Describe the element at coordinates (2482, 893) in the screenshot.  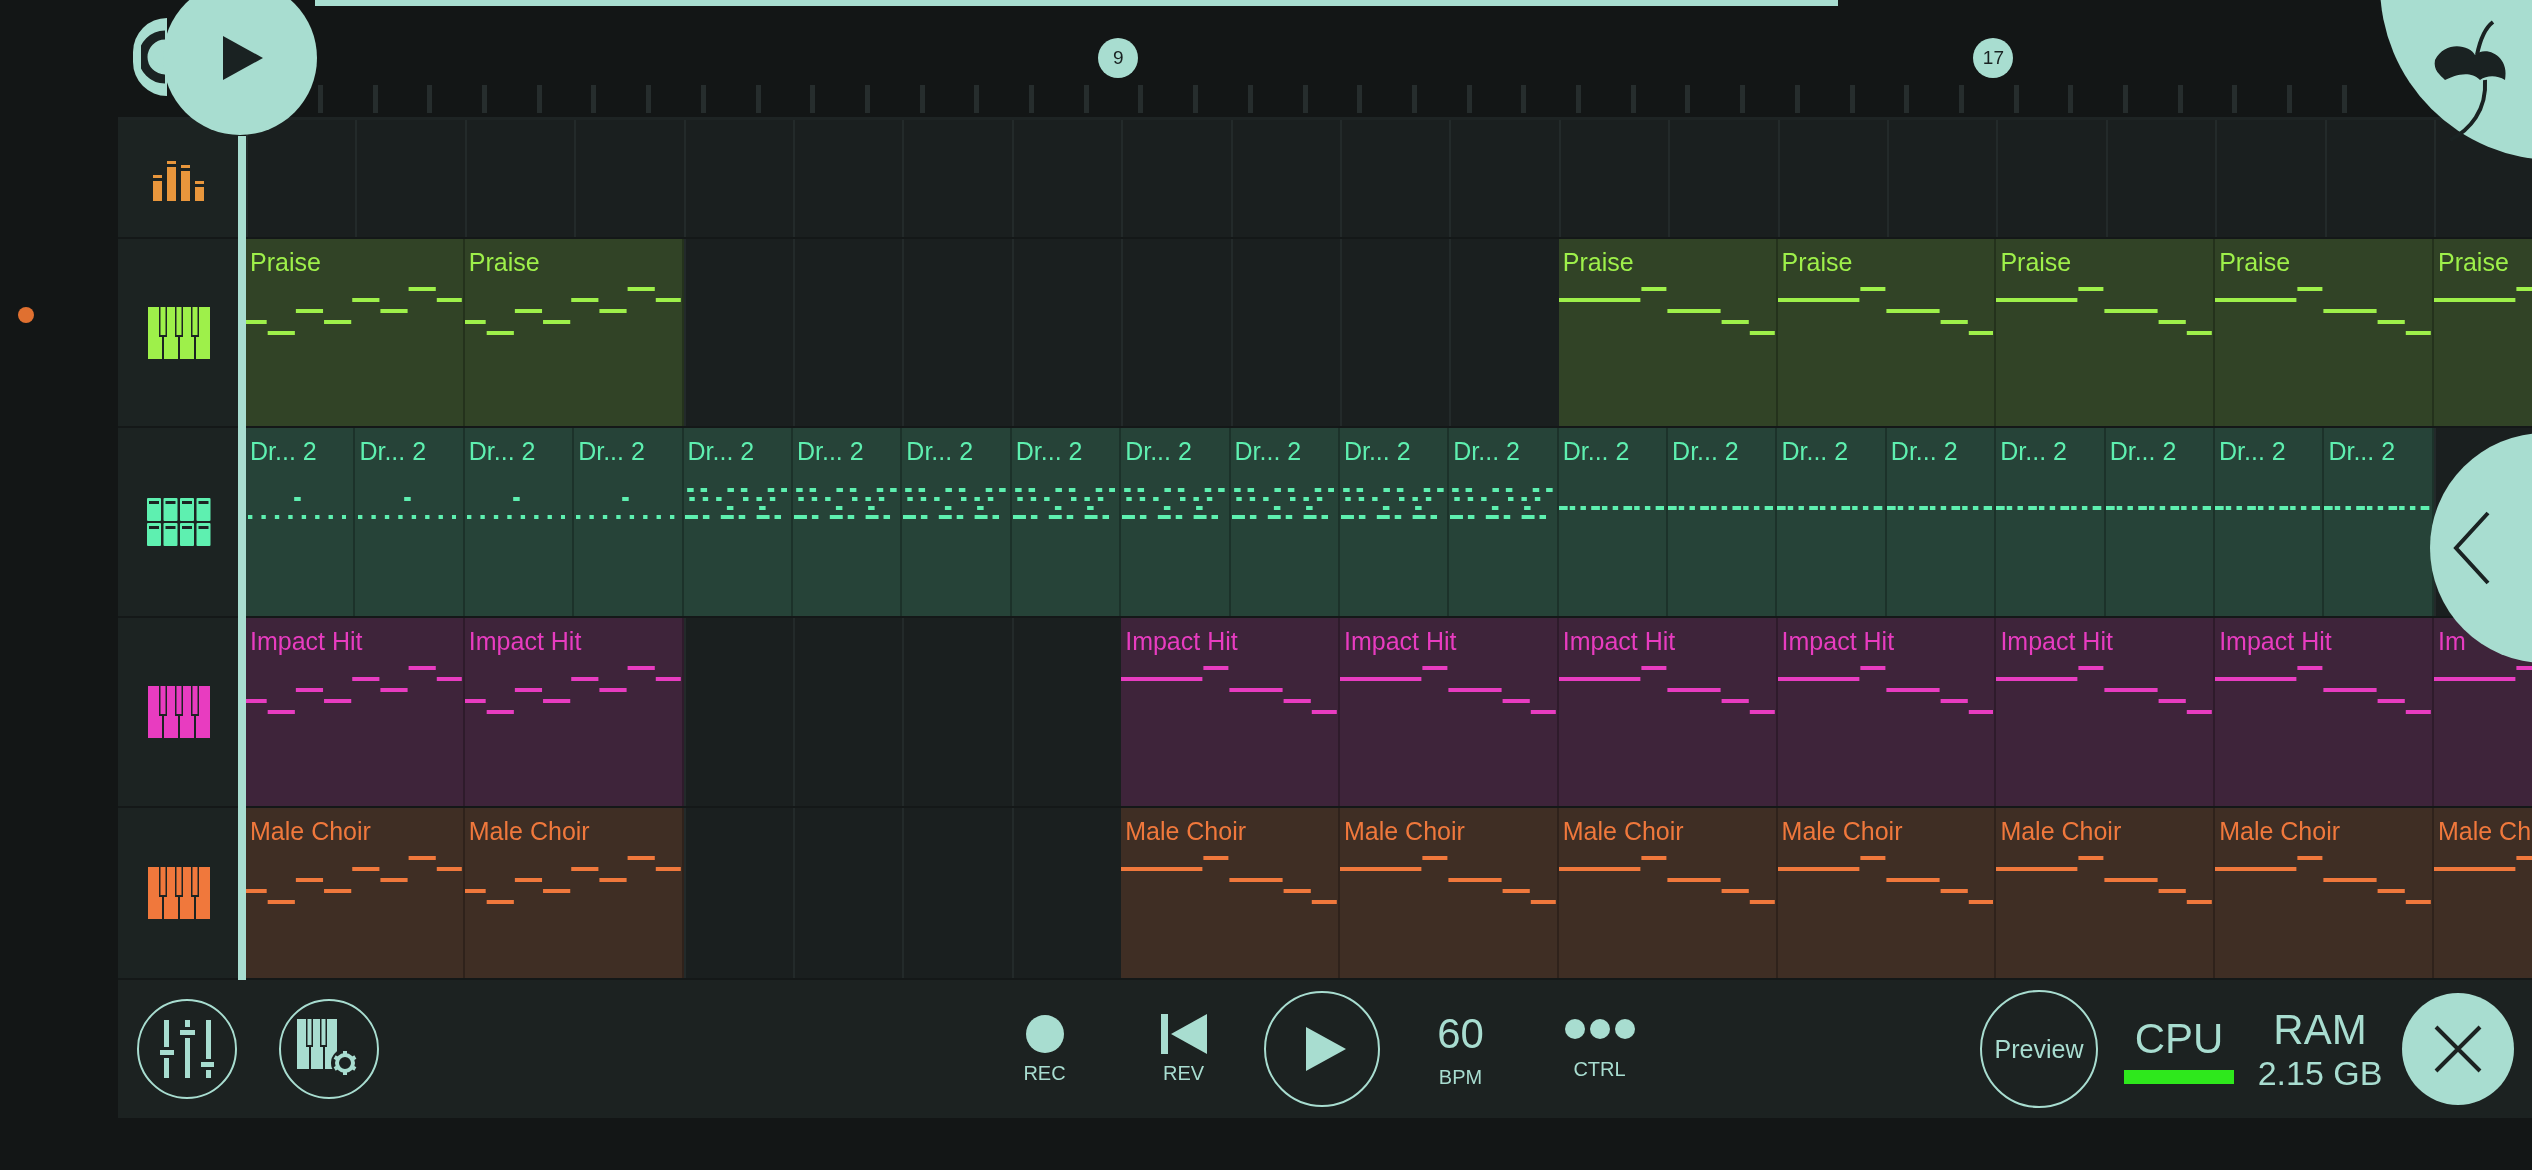
I see `pattern-clip: Male Ch` at that location.